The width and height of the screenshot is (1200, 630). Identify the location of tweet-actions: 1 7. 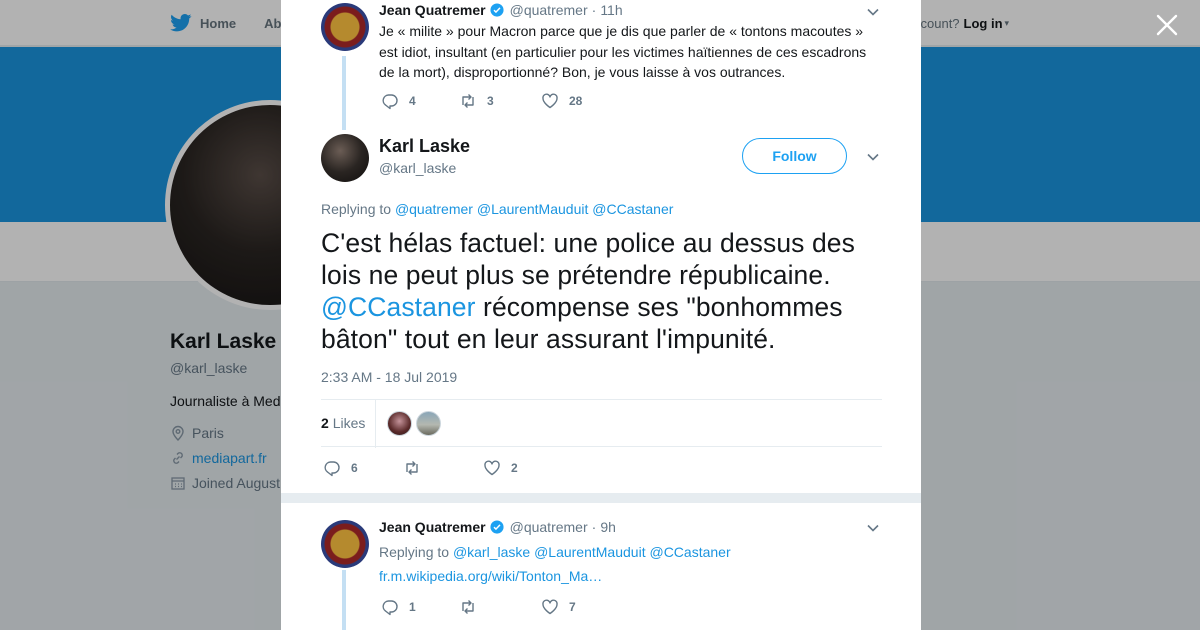
(478, 607).